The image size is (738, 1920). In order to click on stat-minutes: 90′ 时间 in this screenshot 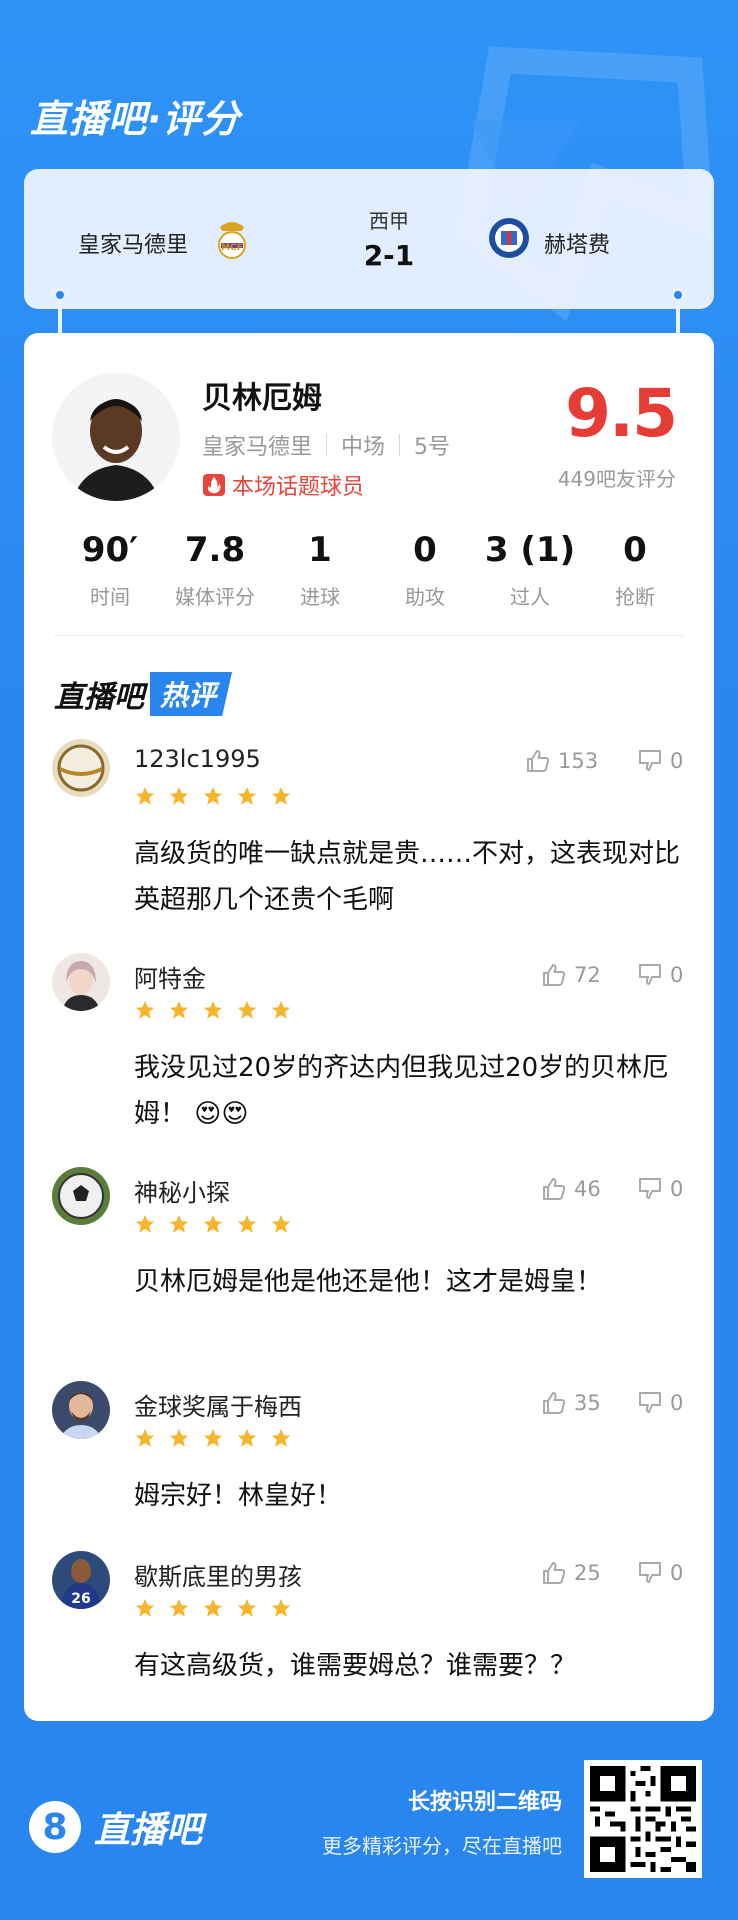, I will do `click(110, 569)`.